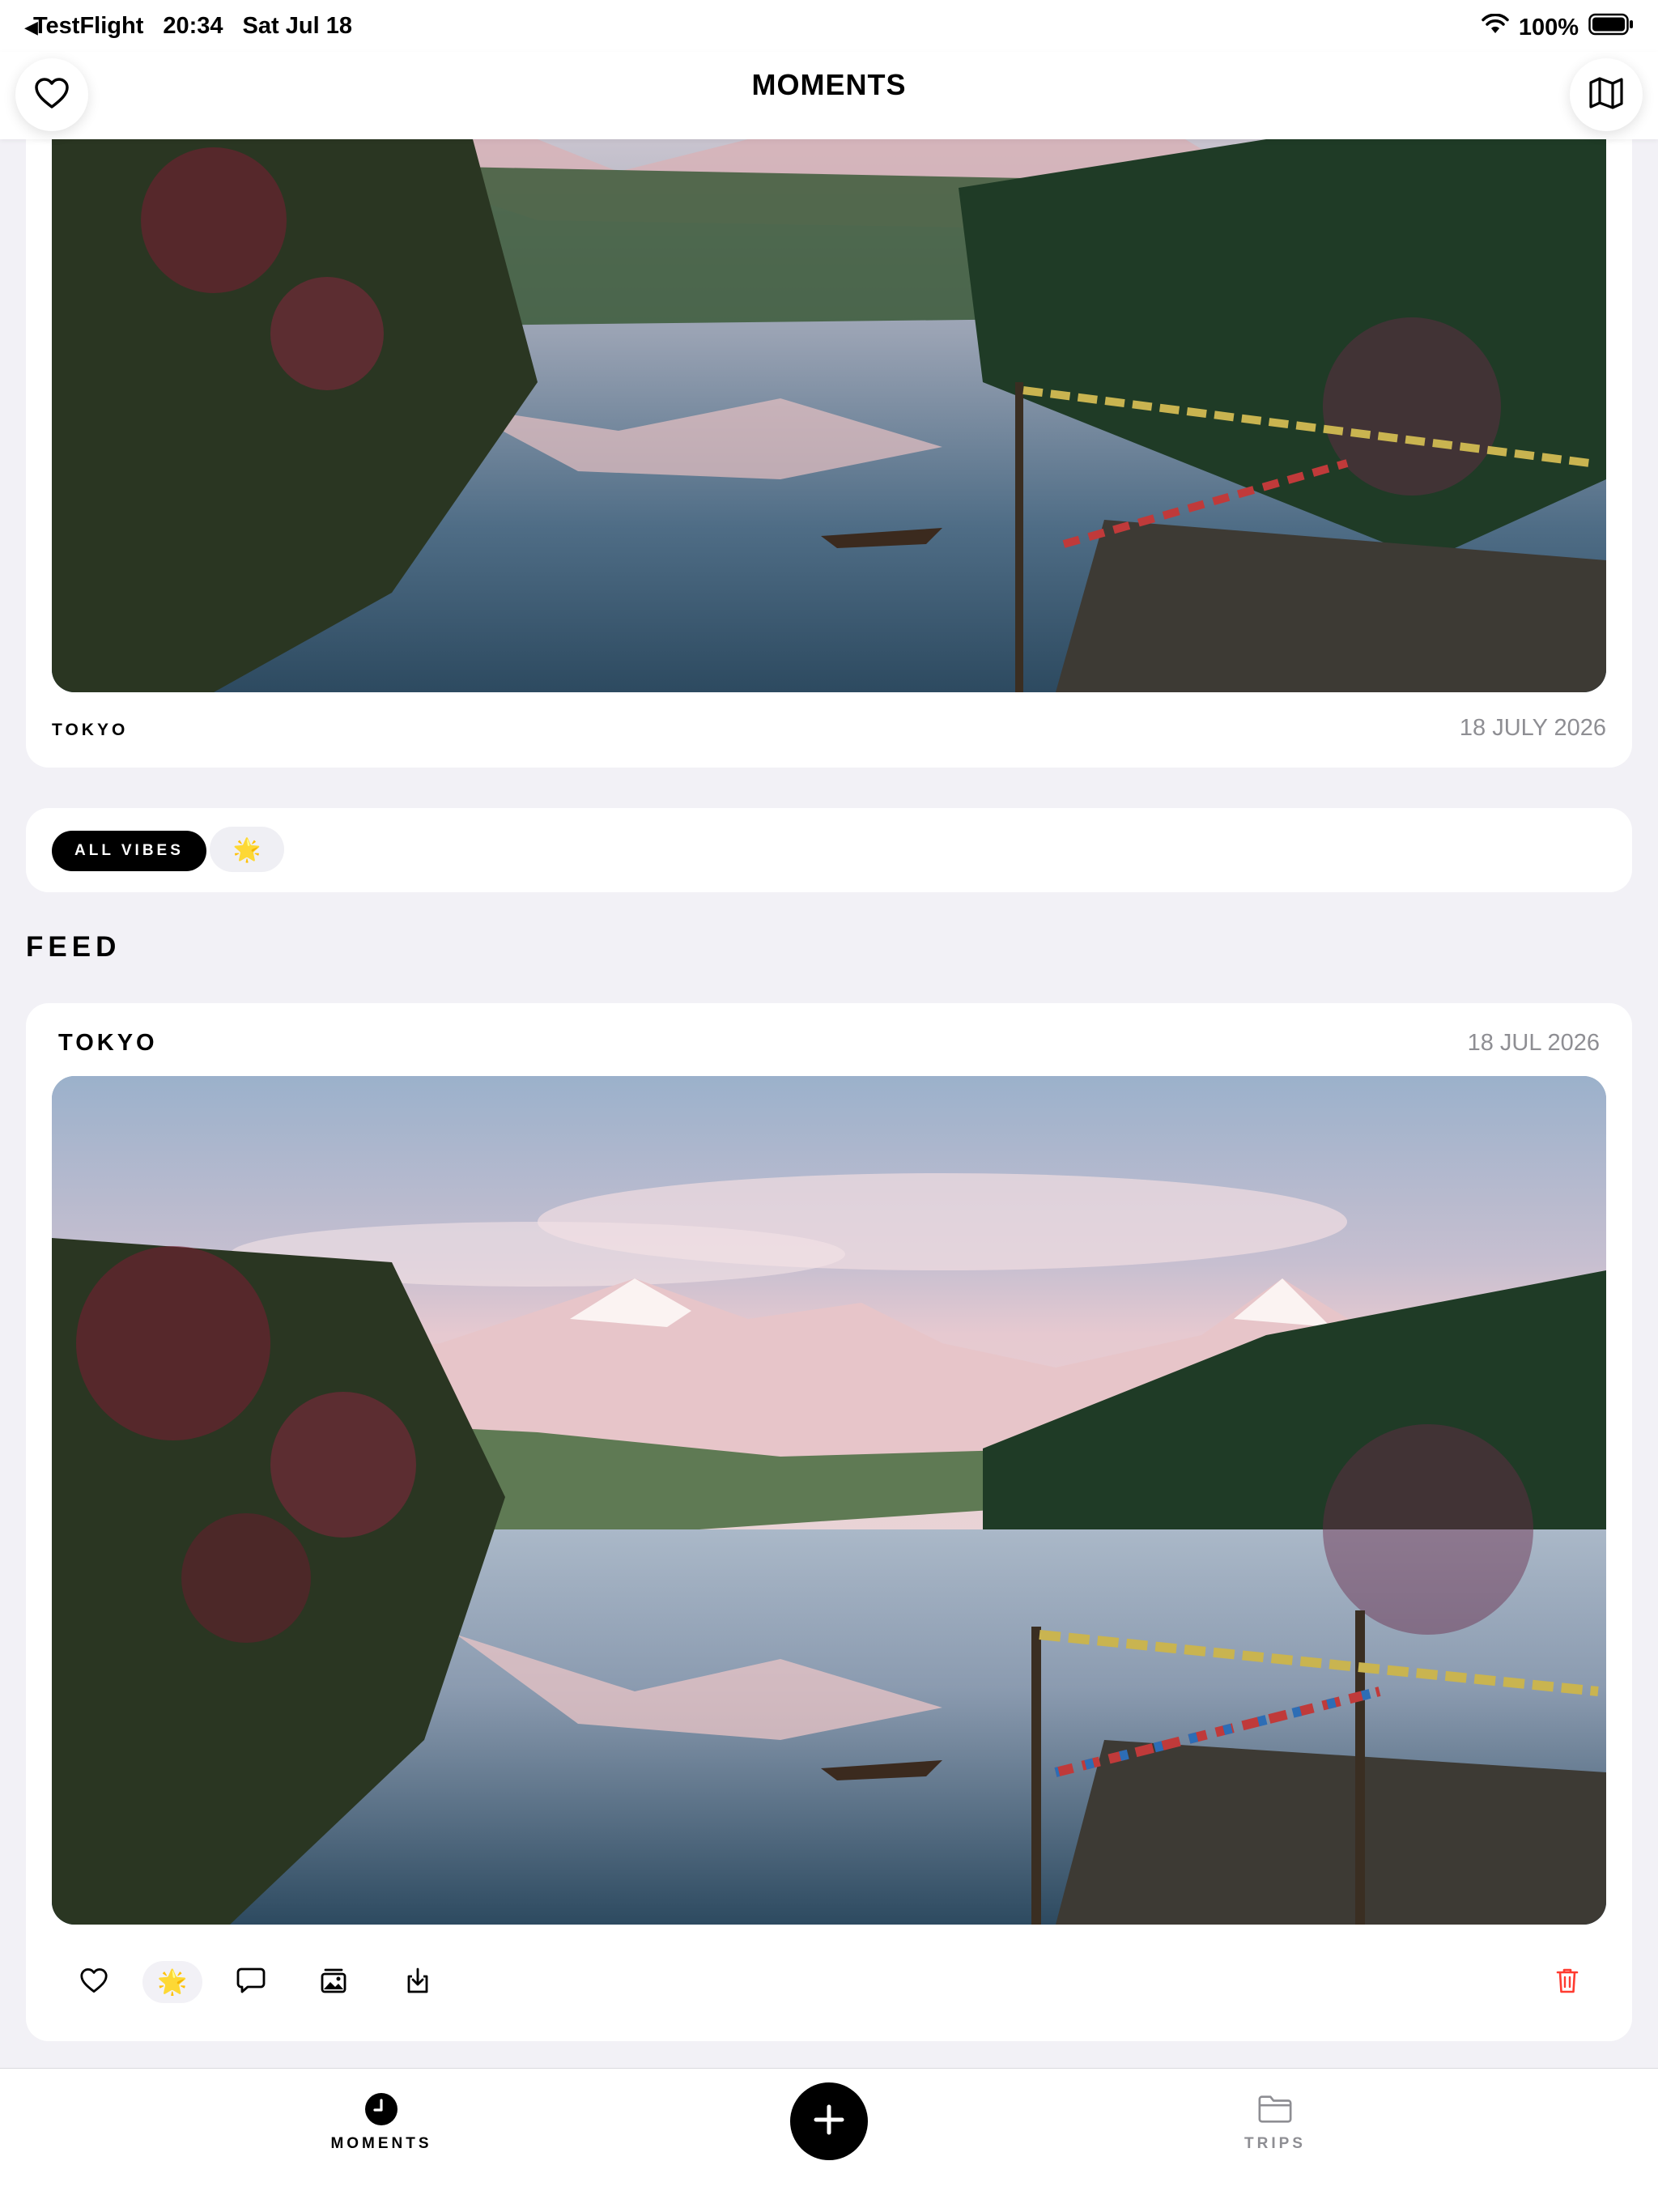  Describe the element at coordinates (108, 1043) in the screenshot. I see `feed-moment-city: TOKYO` at that location.